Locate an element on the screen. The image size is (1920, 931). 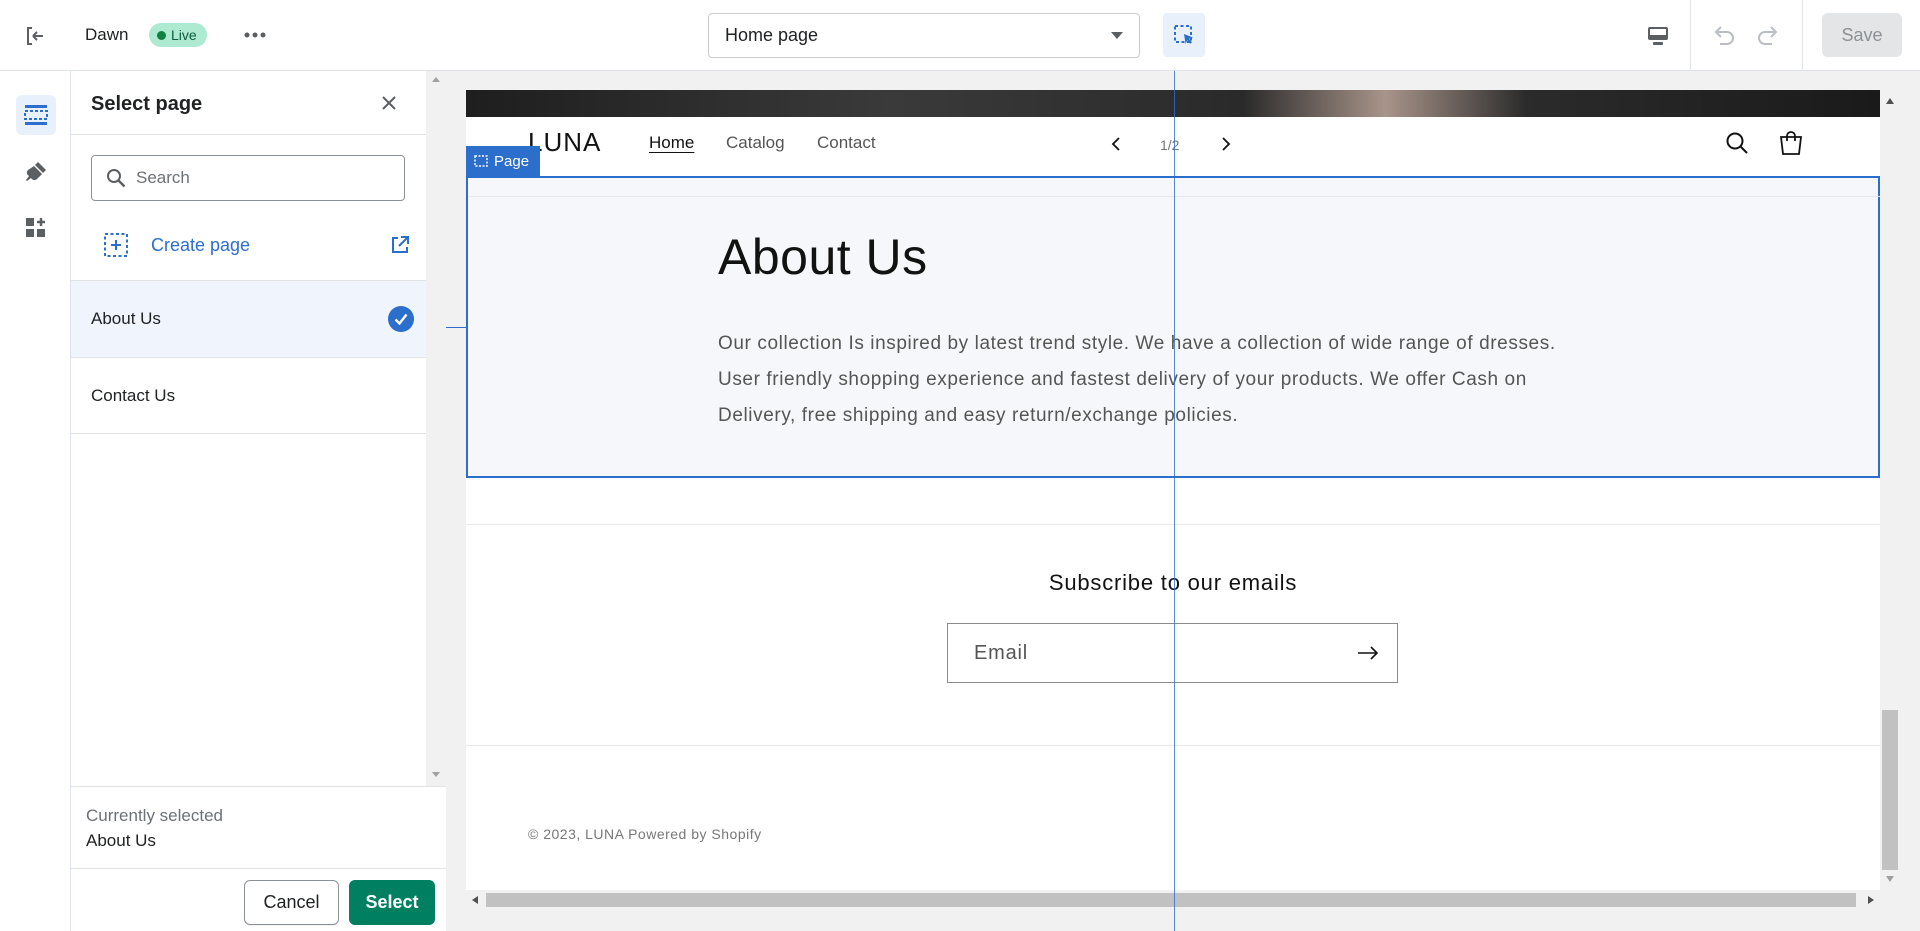
vertical-scroll-thumb is located at coordinates (1890, 790).